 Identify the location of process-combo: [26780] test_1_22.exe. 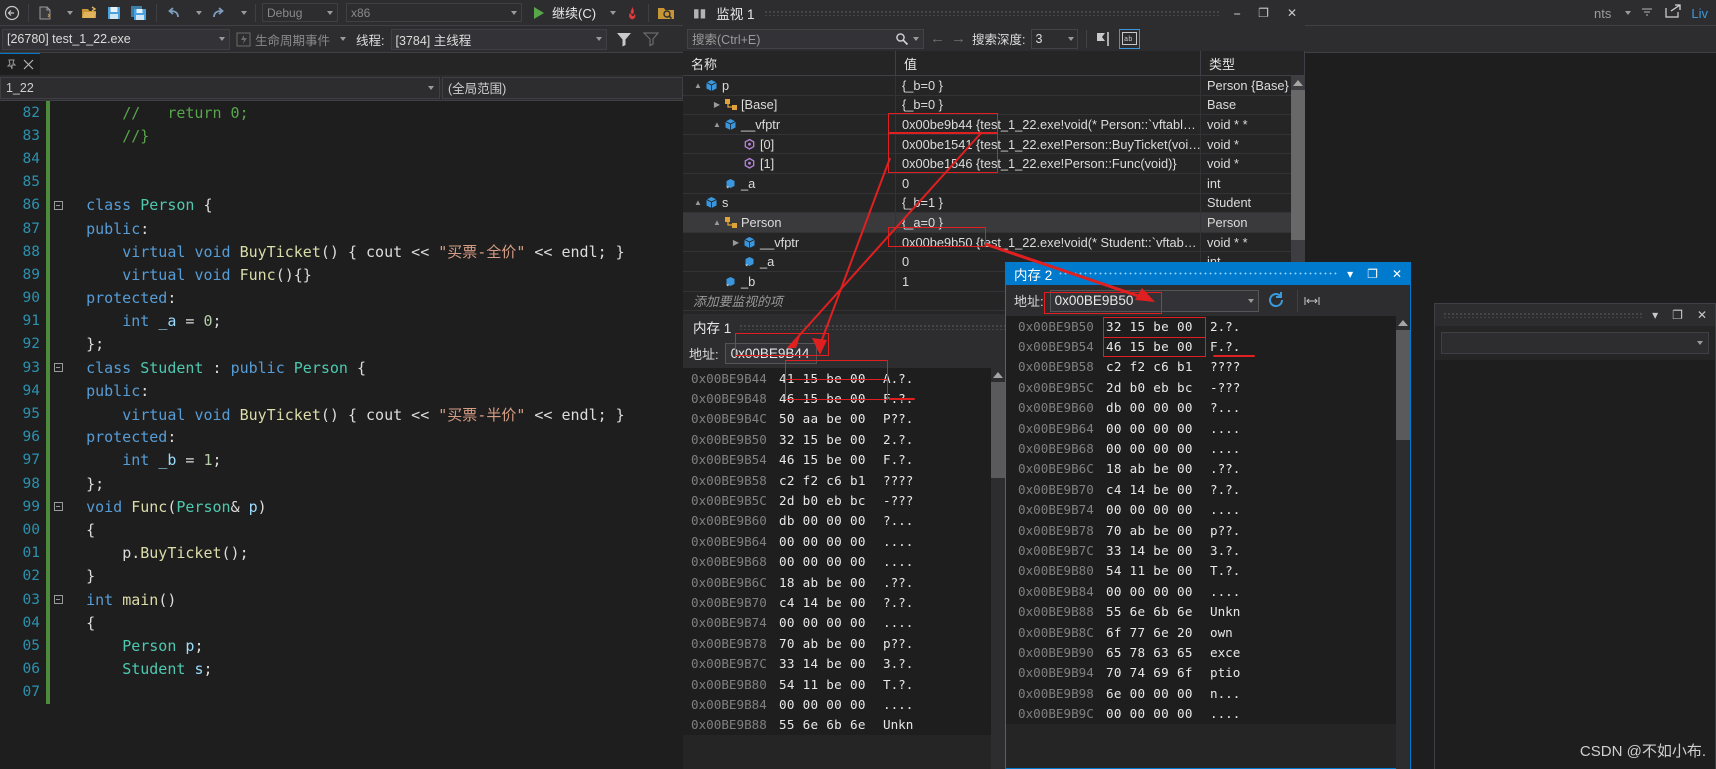
(116, 39).